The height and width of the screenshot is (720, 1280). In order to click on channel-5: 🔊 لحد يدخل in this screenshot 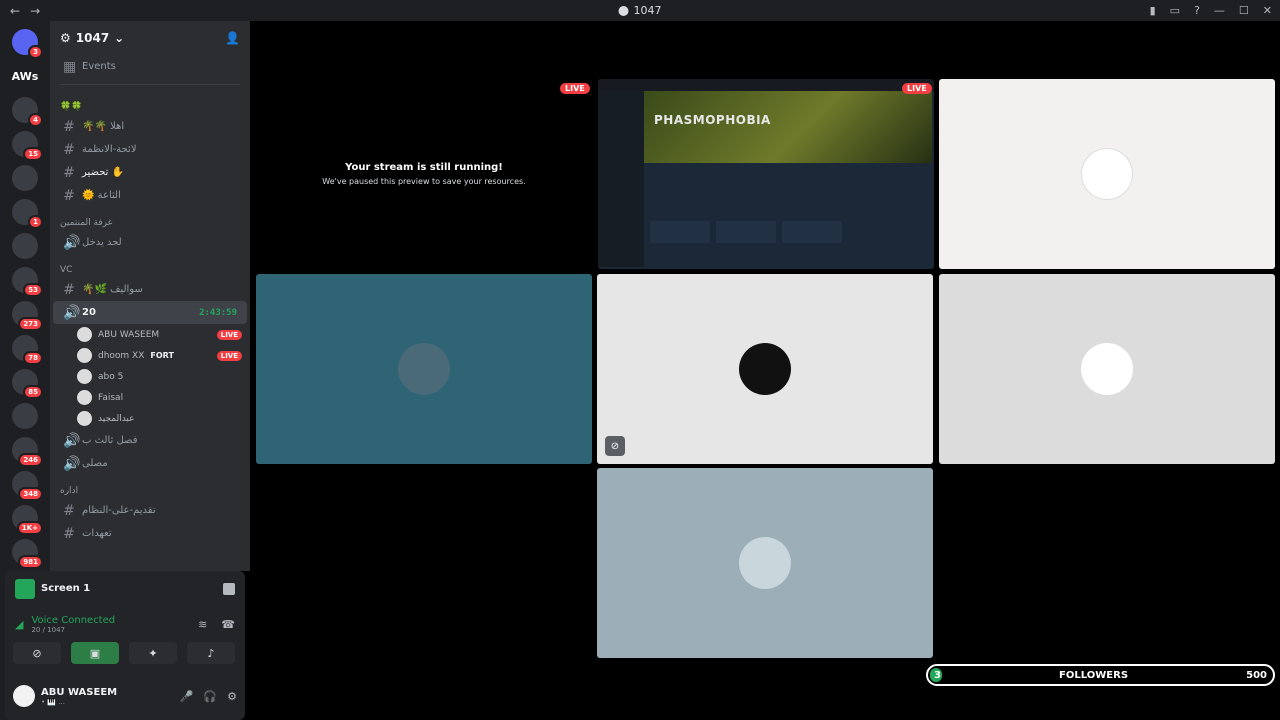, I will do `click(150, 242)`.